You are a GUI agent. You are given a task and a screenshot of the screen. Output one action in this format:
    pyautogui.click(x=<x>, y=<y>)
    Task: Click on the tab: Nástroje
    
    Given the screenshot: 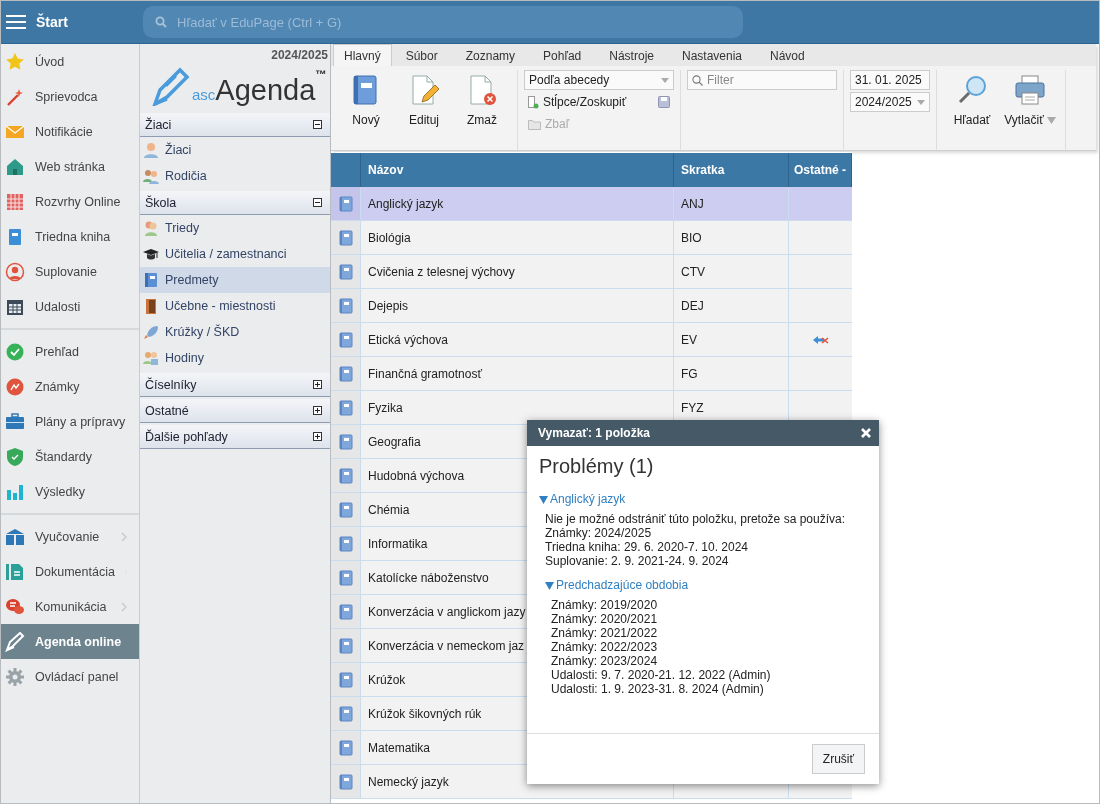 What is the action you would take?
    pyautogui.click(x=631, y=55)
    